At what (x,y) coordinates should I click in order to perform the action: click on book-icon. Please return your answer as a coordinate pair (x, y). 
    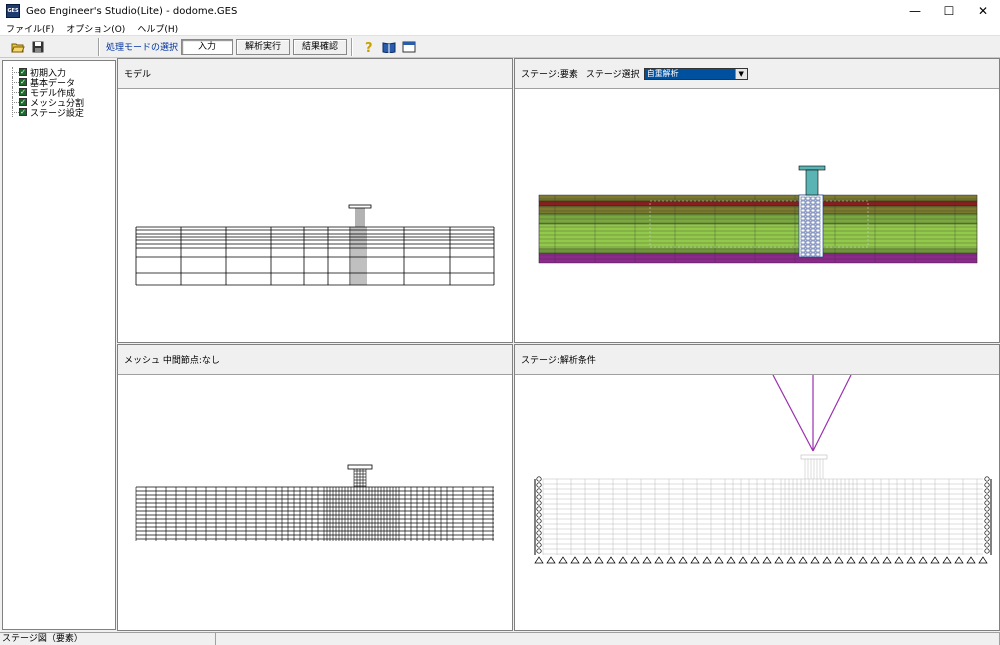
    Looking at the image, I should click on (389, 47).